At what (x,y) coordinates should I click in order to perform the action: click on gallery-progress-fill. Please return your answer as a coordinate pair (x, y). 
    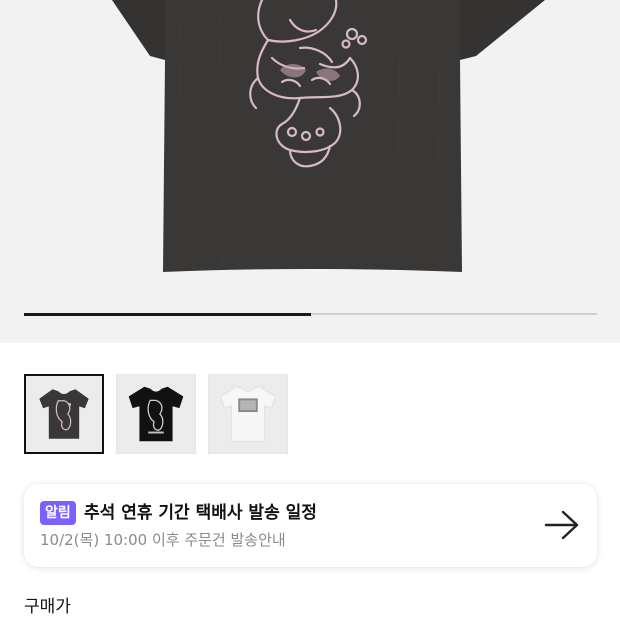
    Looking at the image, I should click on (167, 314).